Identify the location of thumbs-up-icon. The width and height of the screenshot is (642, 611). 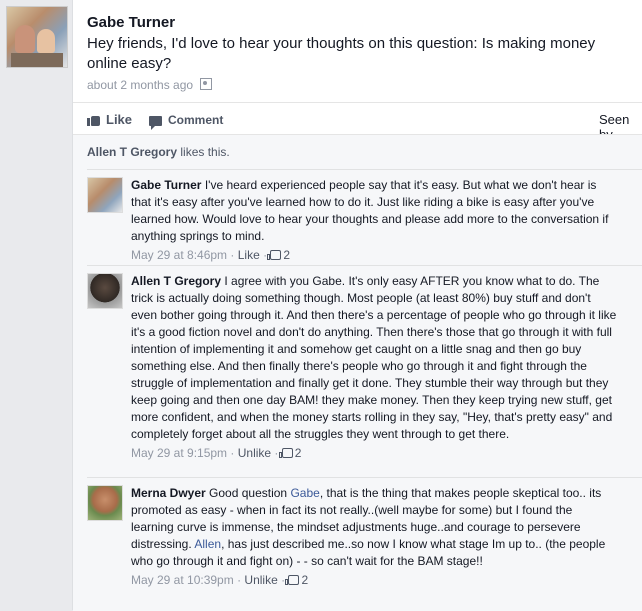
(94, 120).